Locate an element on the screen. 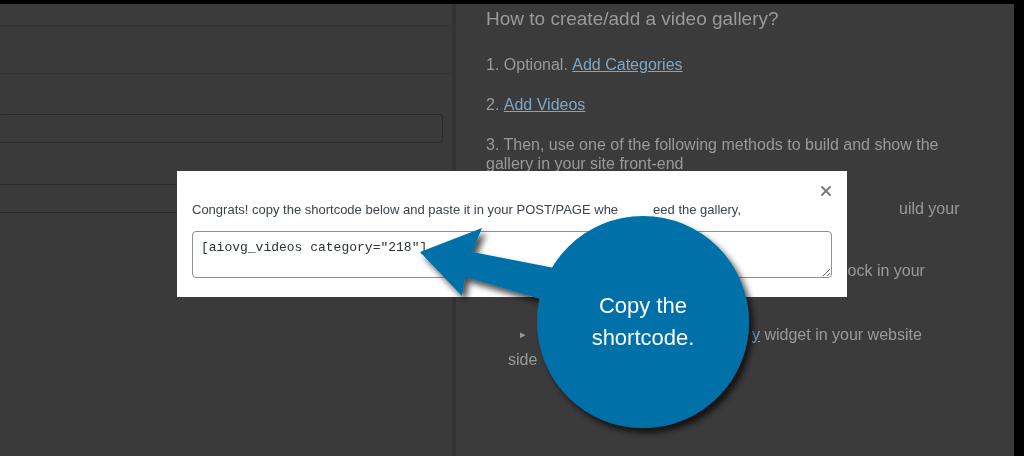 The image size is (1024, 456). step-text: 1. Optional. is located at coordinates (527, 65).